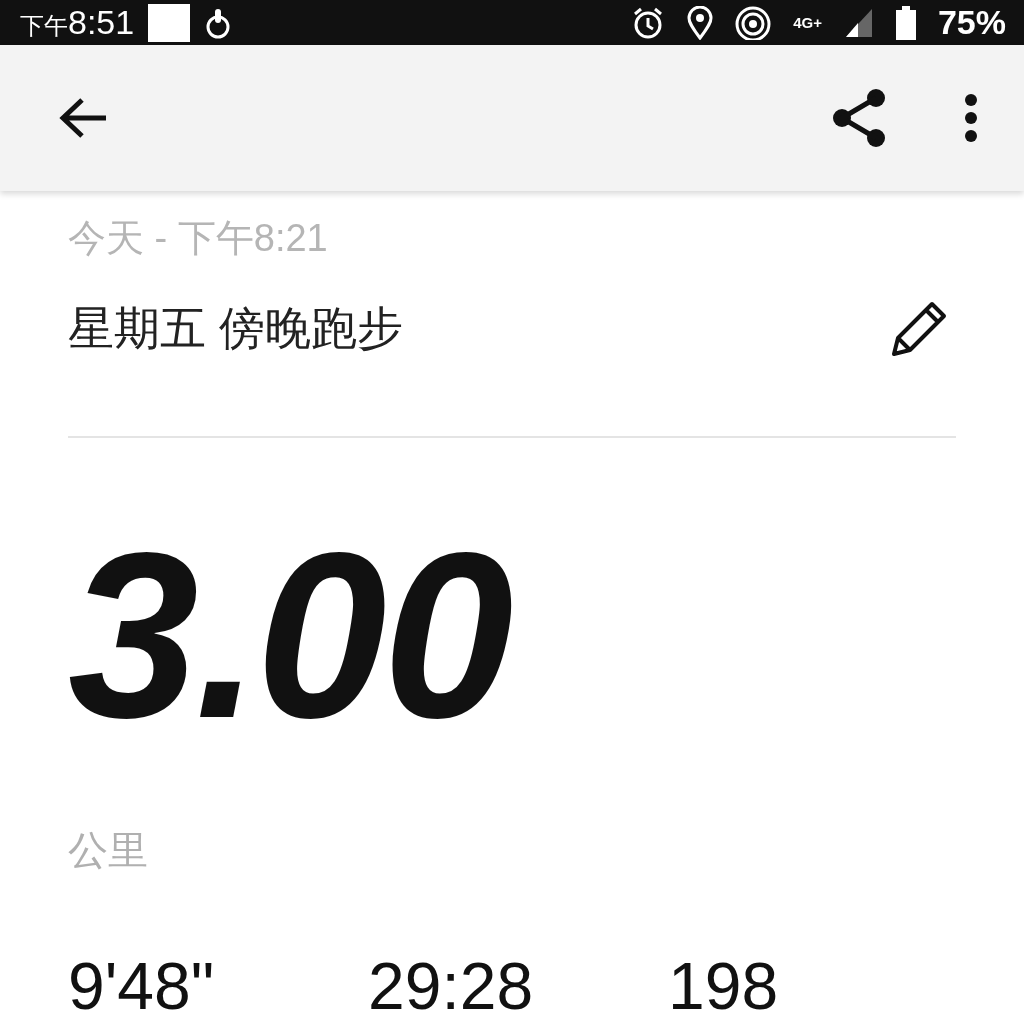 This screenshot has height=1024, width=1024. I want to click on share-icon, so click(860, 118).